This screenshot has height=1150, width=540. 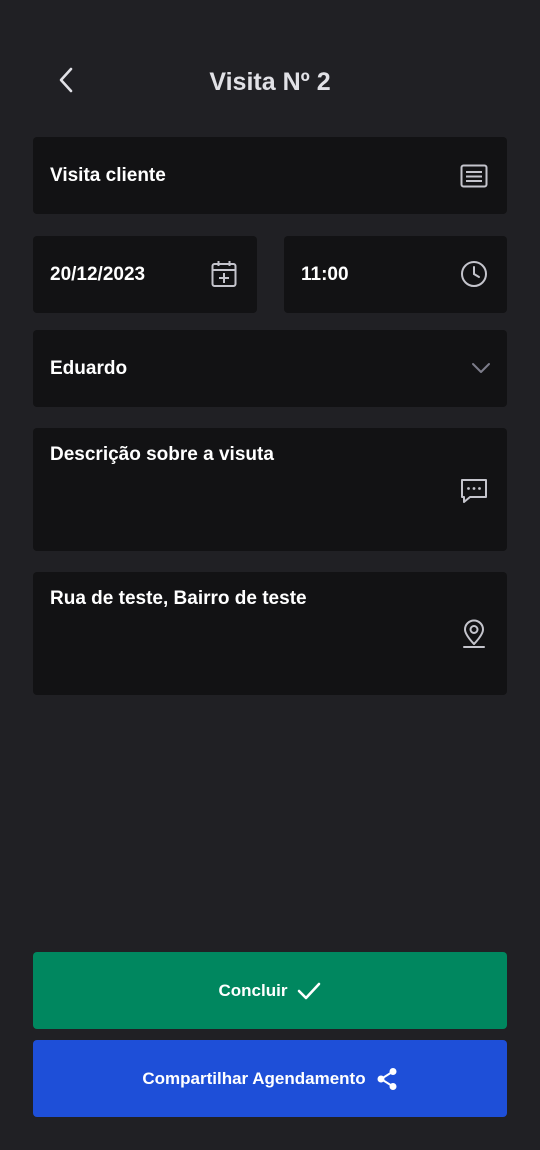 I want to click on chevron-left-icon, so click(x=66, y=82).